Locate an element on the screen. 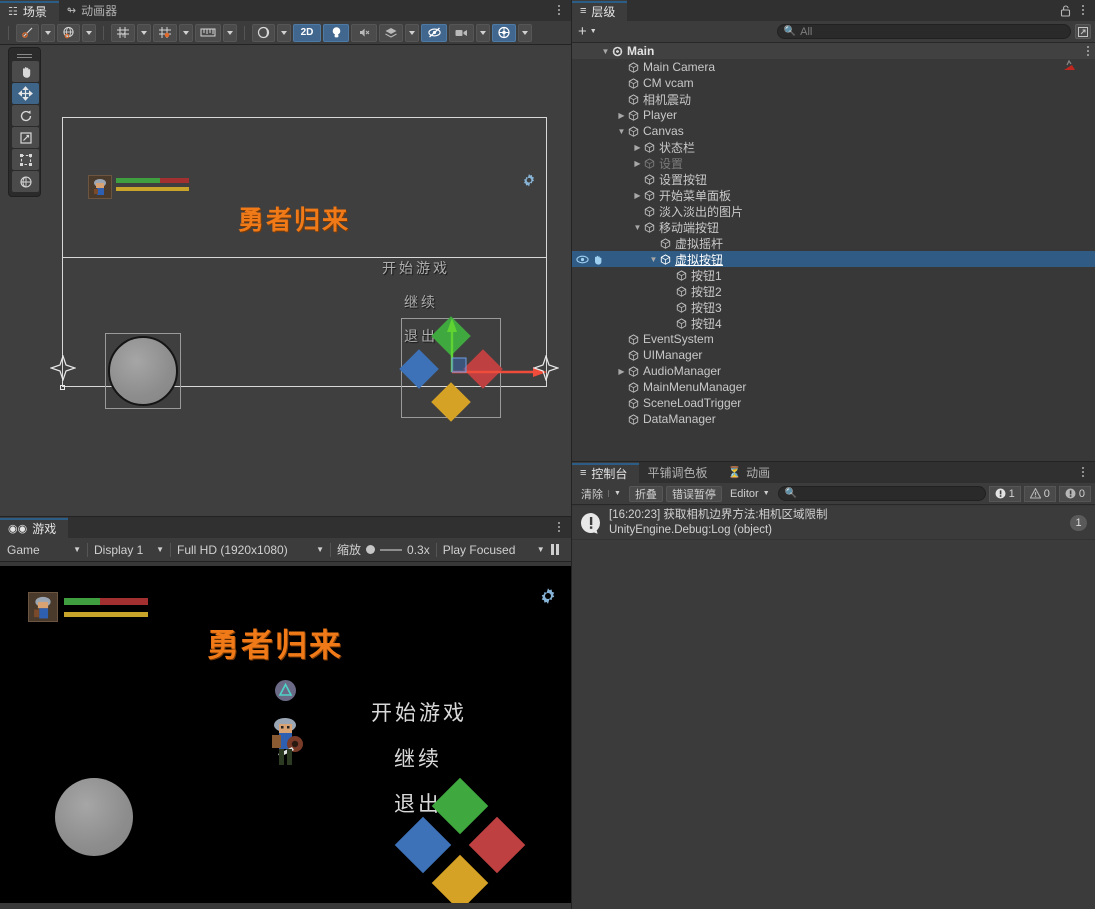 The height and width of the screenshot is (909, 1095). rect-transform-icon is located at coordinates (25, 159).